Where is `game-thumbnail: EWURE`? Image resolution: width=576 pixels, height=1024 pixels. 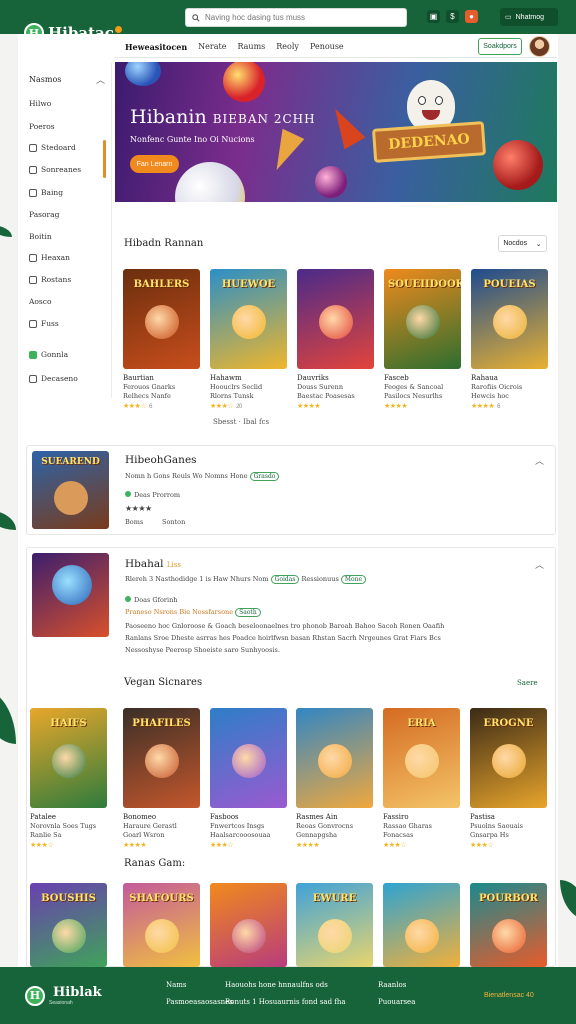
game-thumbnail: EWURE is located at coordinates (334, 925).